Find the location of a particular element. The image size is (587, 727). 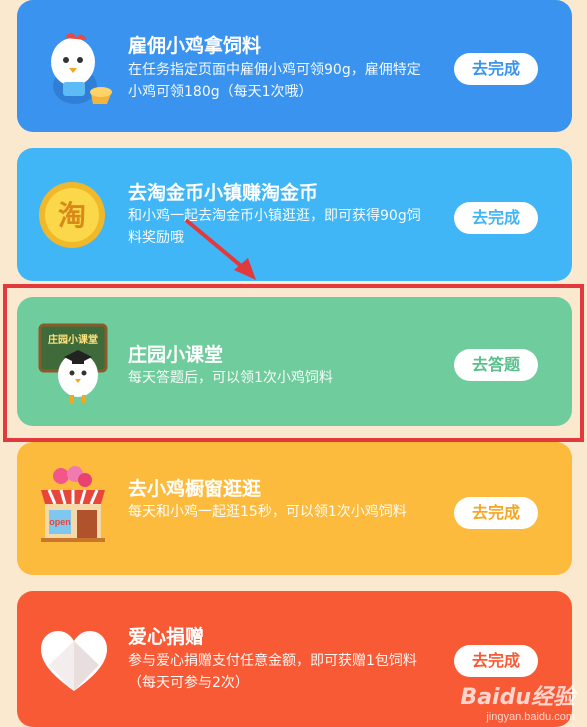

task-title: 去淘金币小镇赚淘金币 is located at coordinates (223, 193).